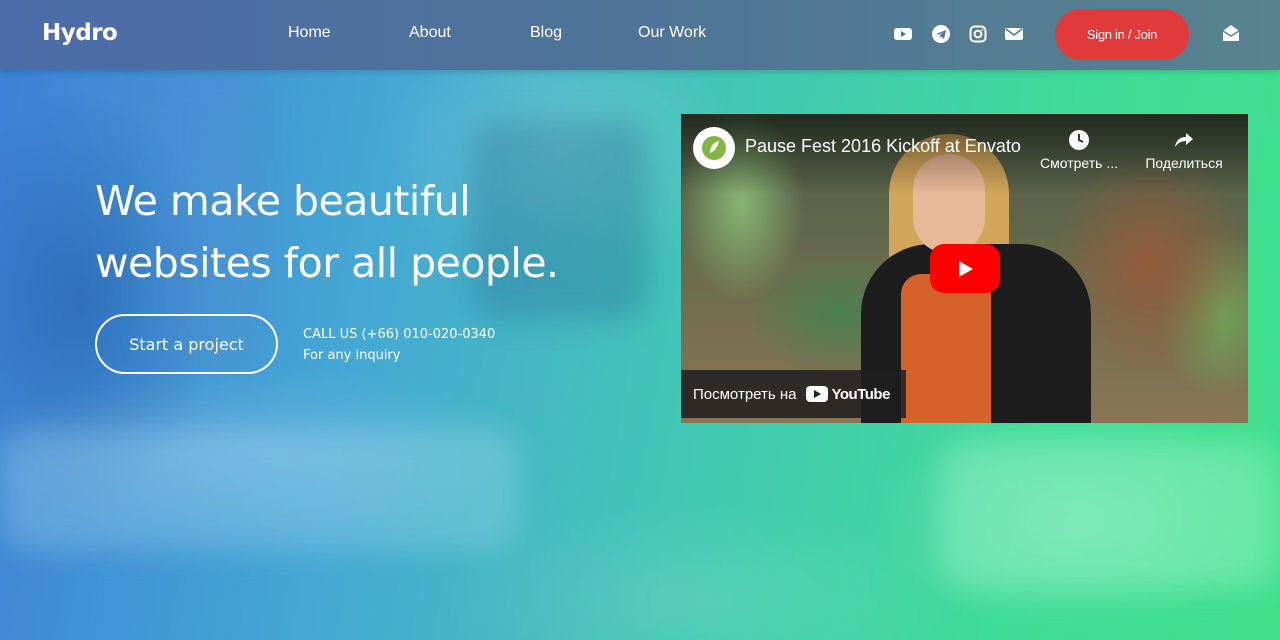  What do you see at coordinates (1014, 34) in the screenshot?
I see `envelope-icon` at bounding box center [1014, 34].